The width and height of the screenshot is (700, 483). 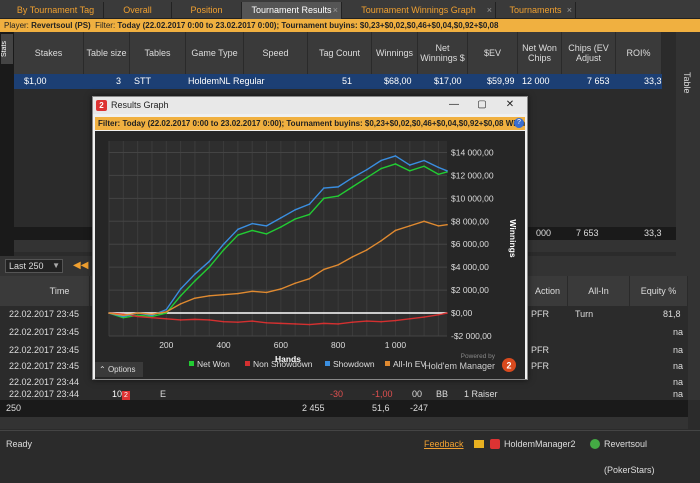 What do you see at coordinates (470, 221) in the screenshot?
I see `y-tick-label: $8 000,00` at bounding box center [470, 221].